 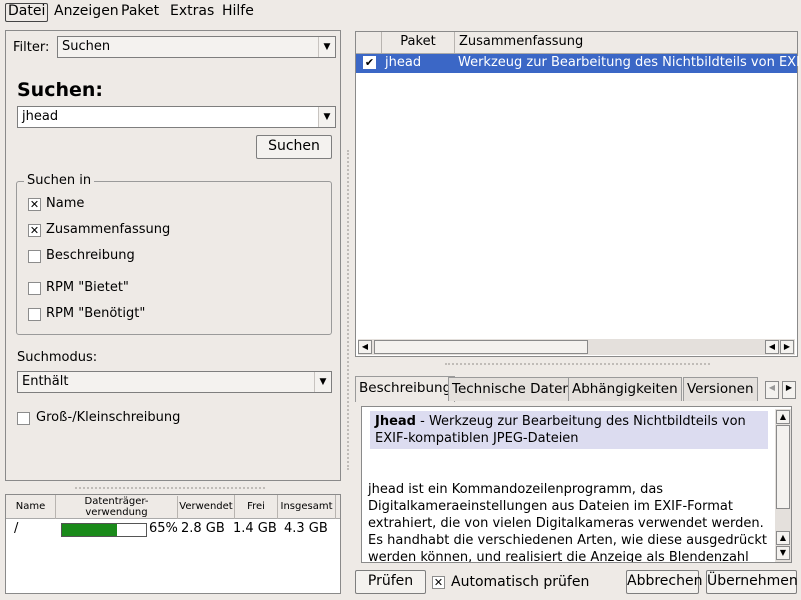 I want to click on menu-bar: Datei Anzeigen Paket Extras Hilfe, so click(x=400, y=12).